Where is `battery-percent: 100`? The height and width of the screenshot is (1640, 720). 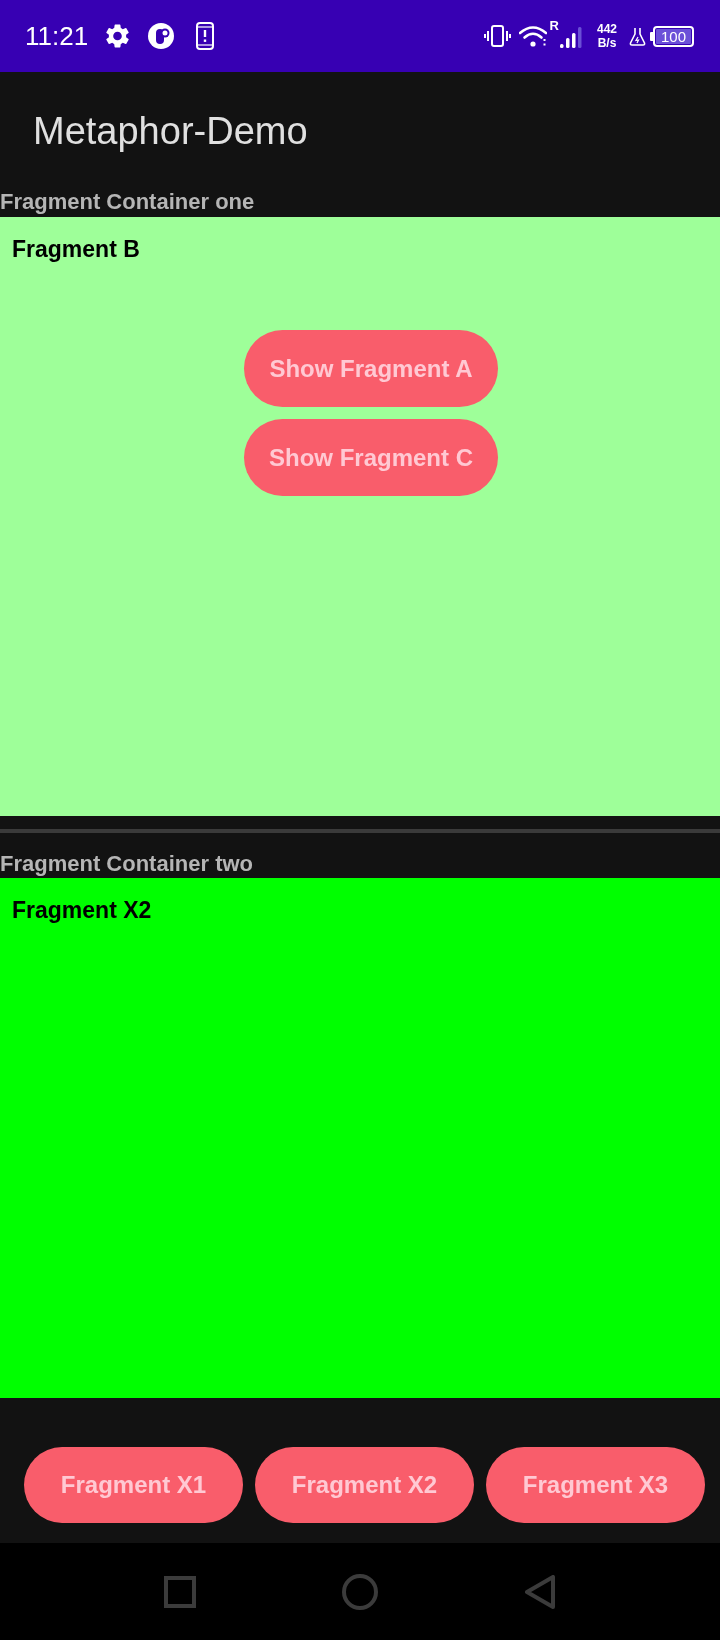 battery-percent: 100 is located at coordinates (673, 36).